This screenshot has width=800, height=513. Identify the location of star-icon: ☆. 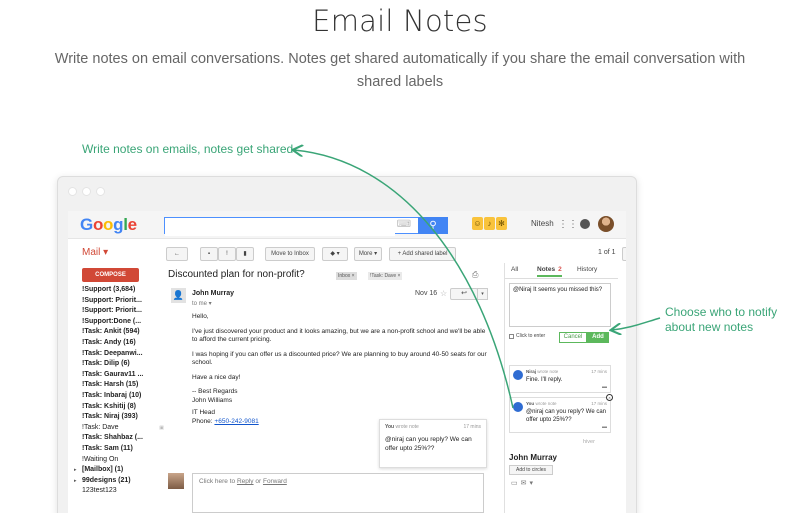
(443, 293).